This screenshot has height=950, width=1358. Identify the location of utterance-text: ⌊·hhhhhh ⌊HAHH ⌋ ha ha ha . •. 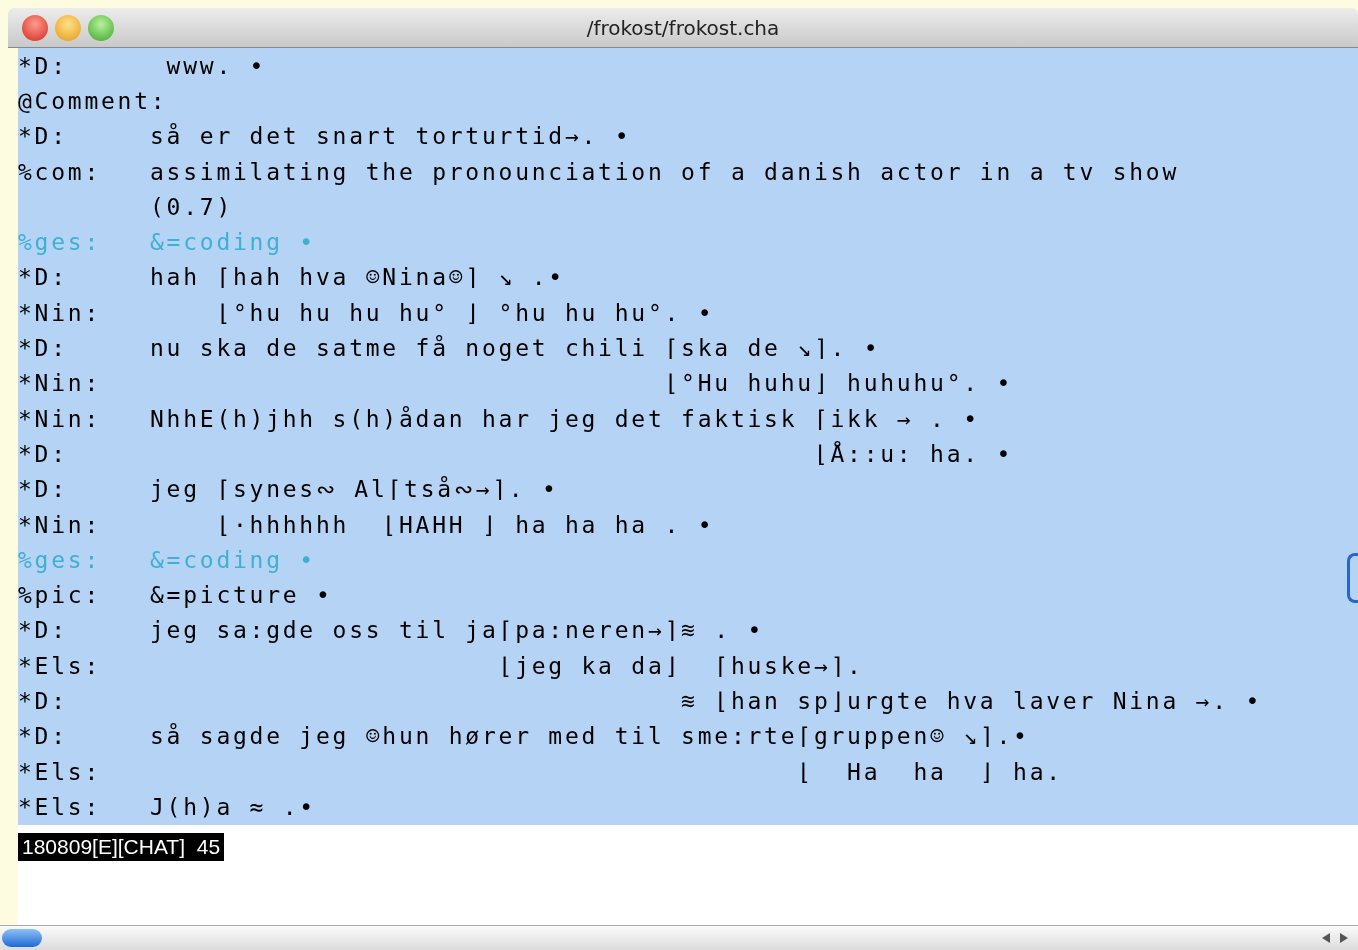
(465, 524).